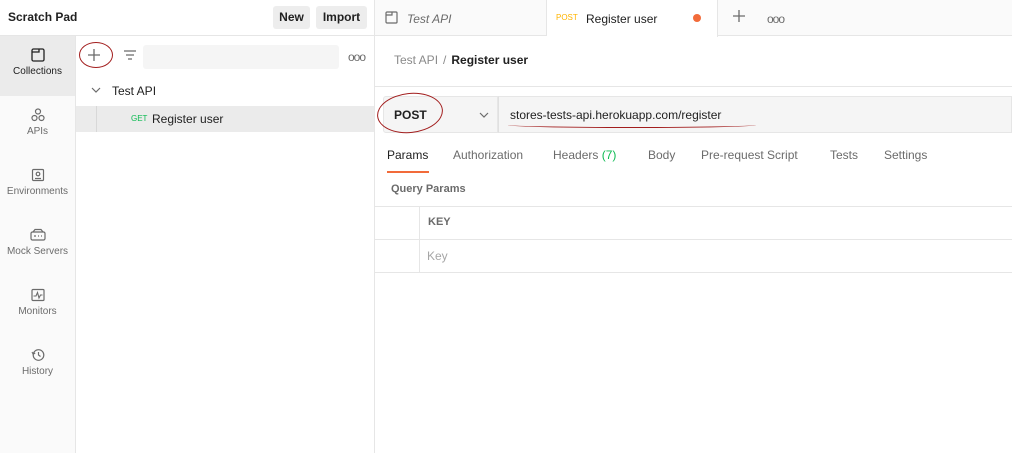 This screenshot has height=453, width=1012. I want to click on new-button: New, so click(291, 17).